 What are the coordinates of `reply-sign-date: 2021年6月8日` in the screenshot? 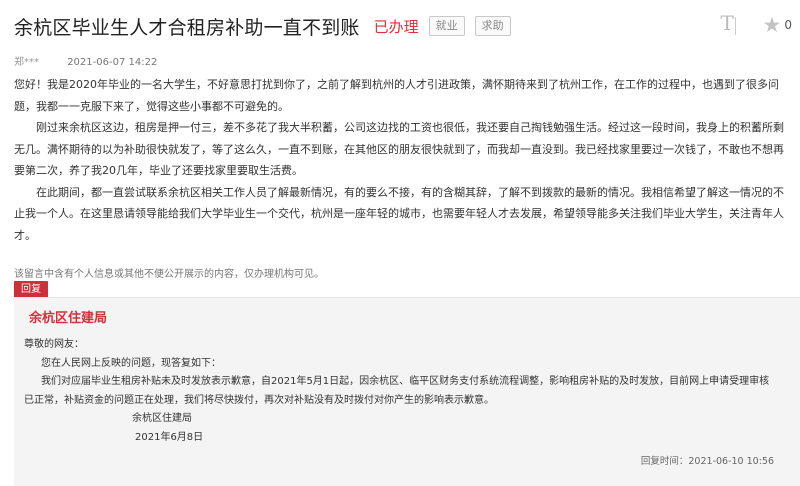 It's located at (169, 437).